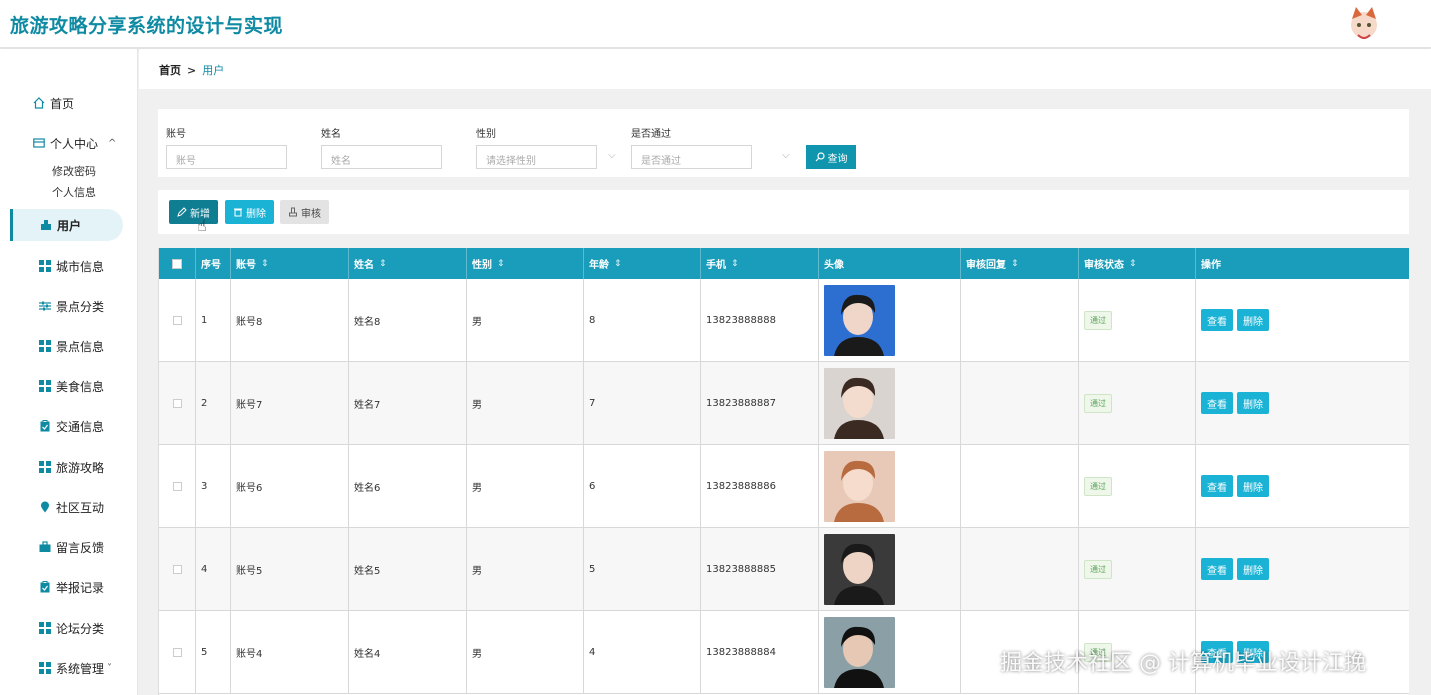 This screenshot has height=695, width=1431. I want to click on cell-index: 2, so click(213, 403).